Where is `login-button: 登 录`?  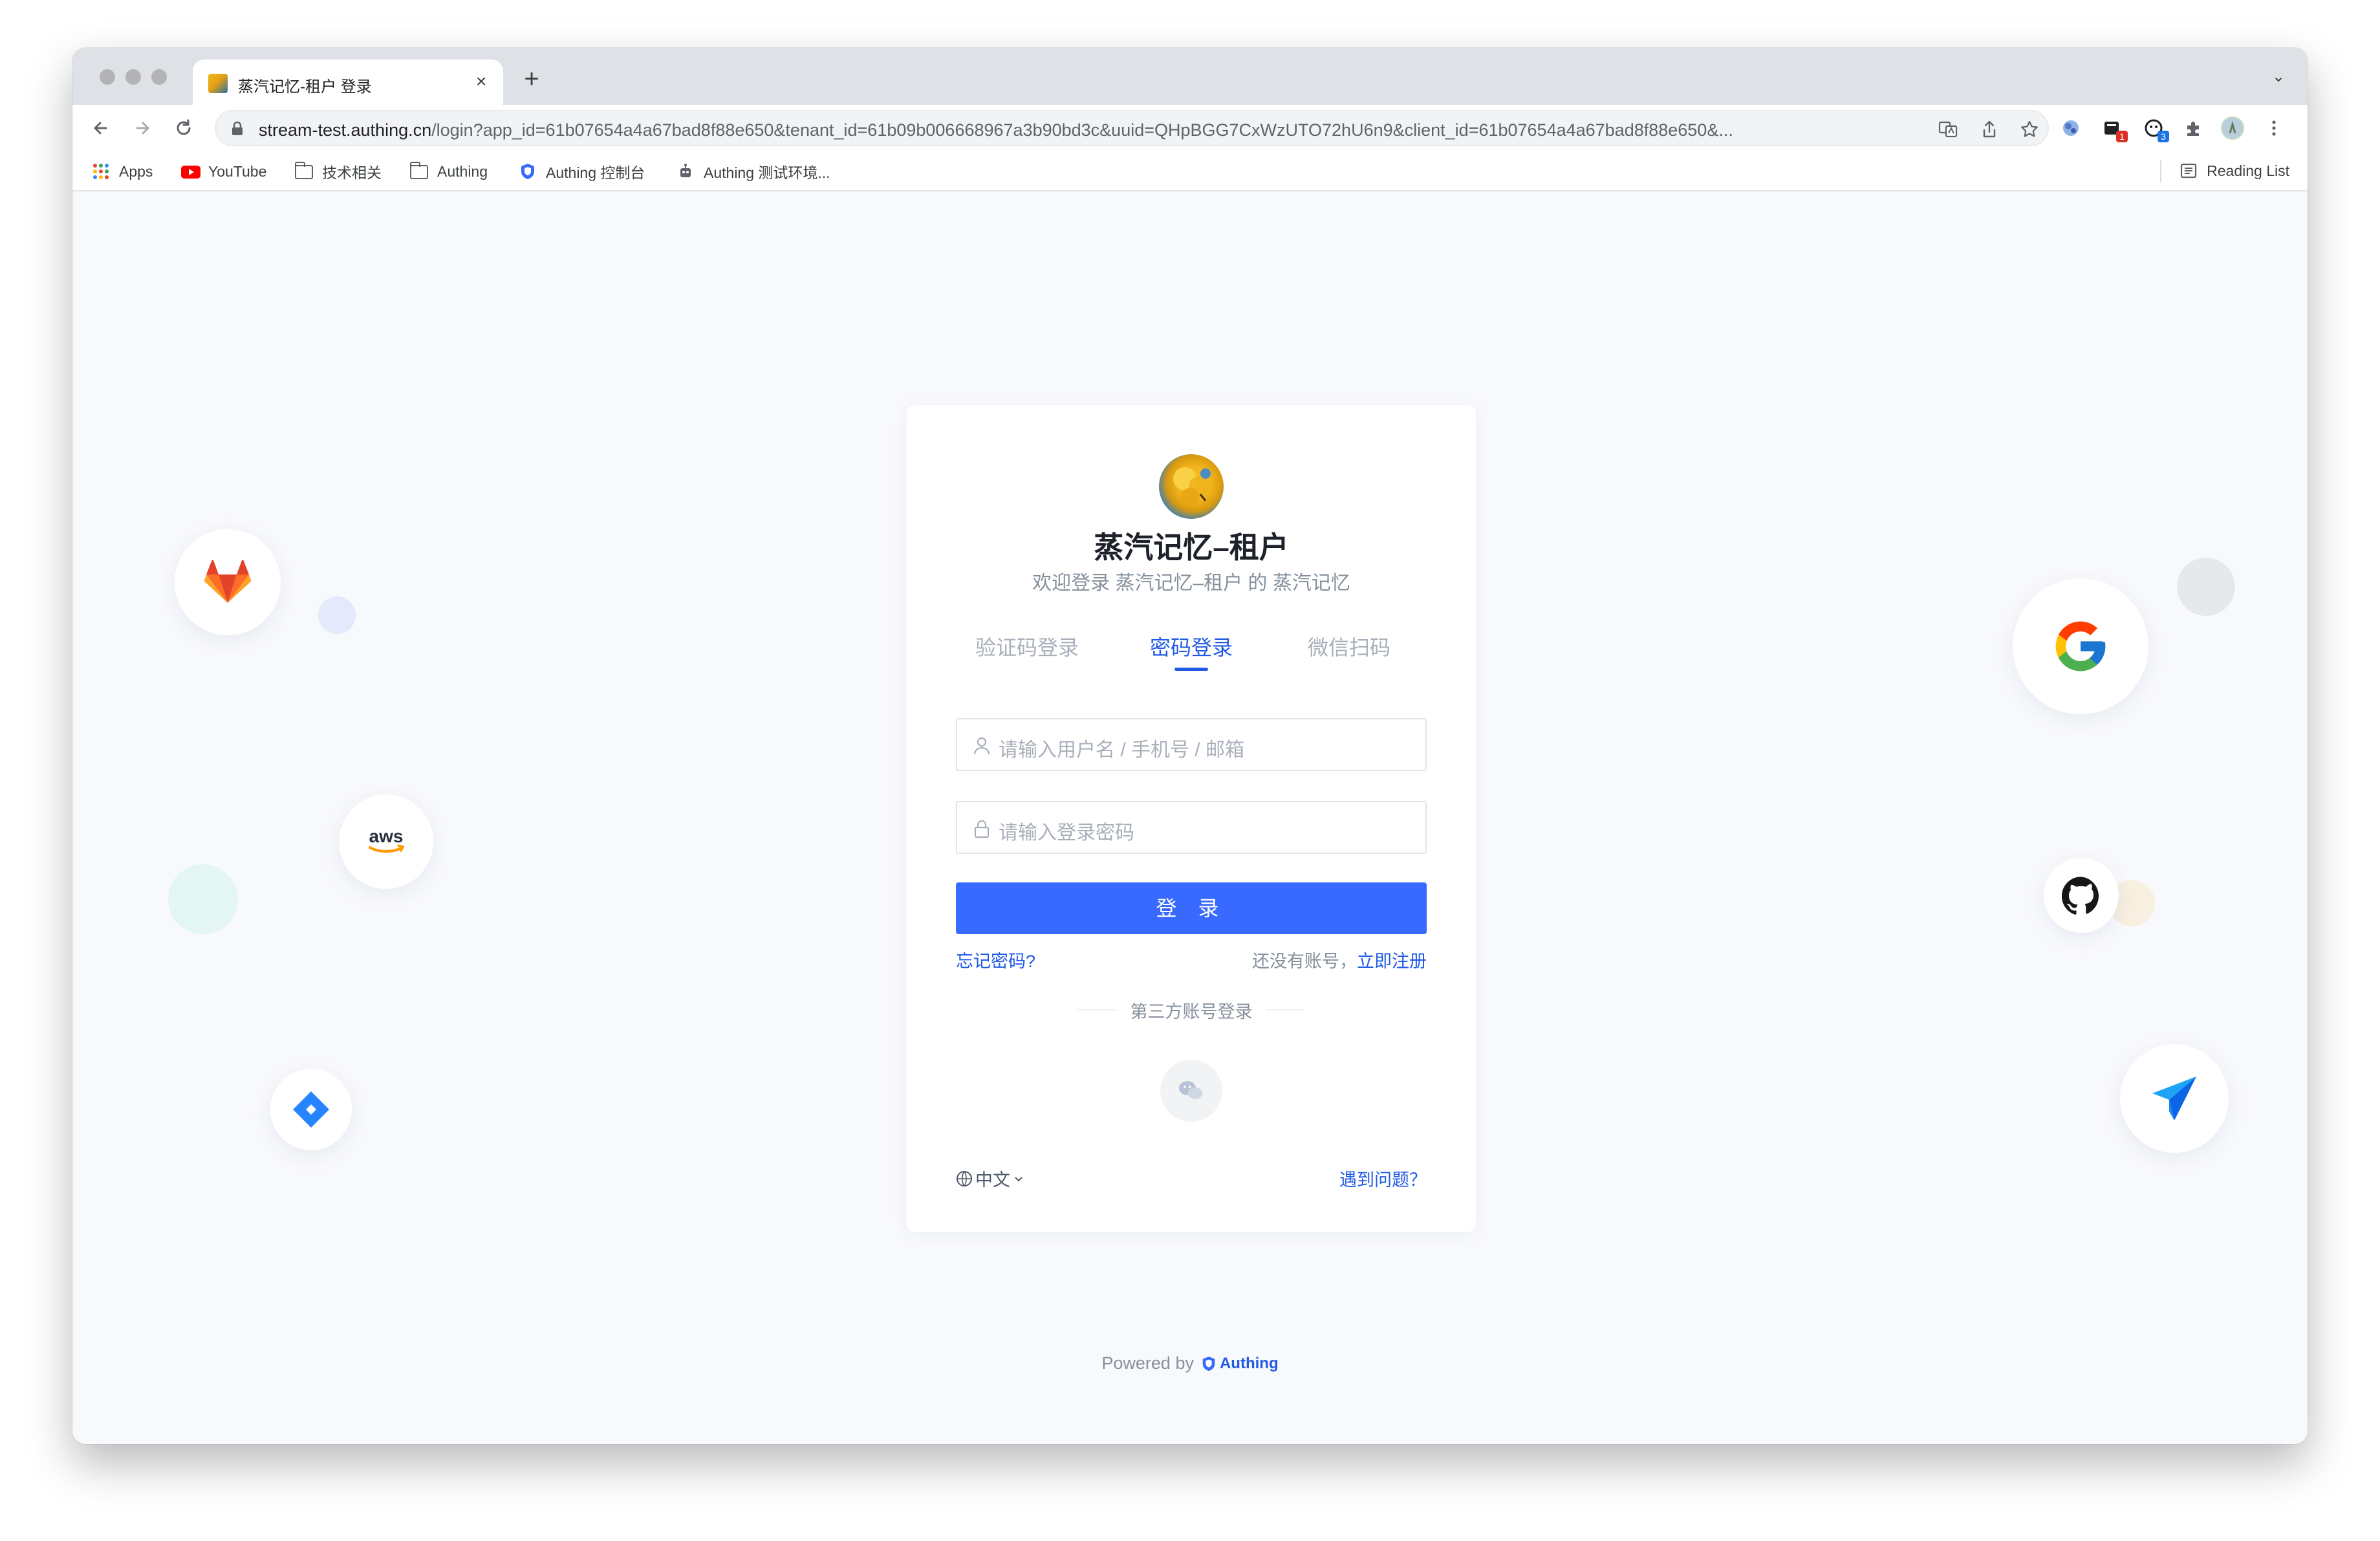
login-button: 登 录 is located at coordinates (1191, 908).